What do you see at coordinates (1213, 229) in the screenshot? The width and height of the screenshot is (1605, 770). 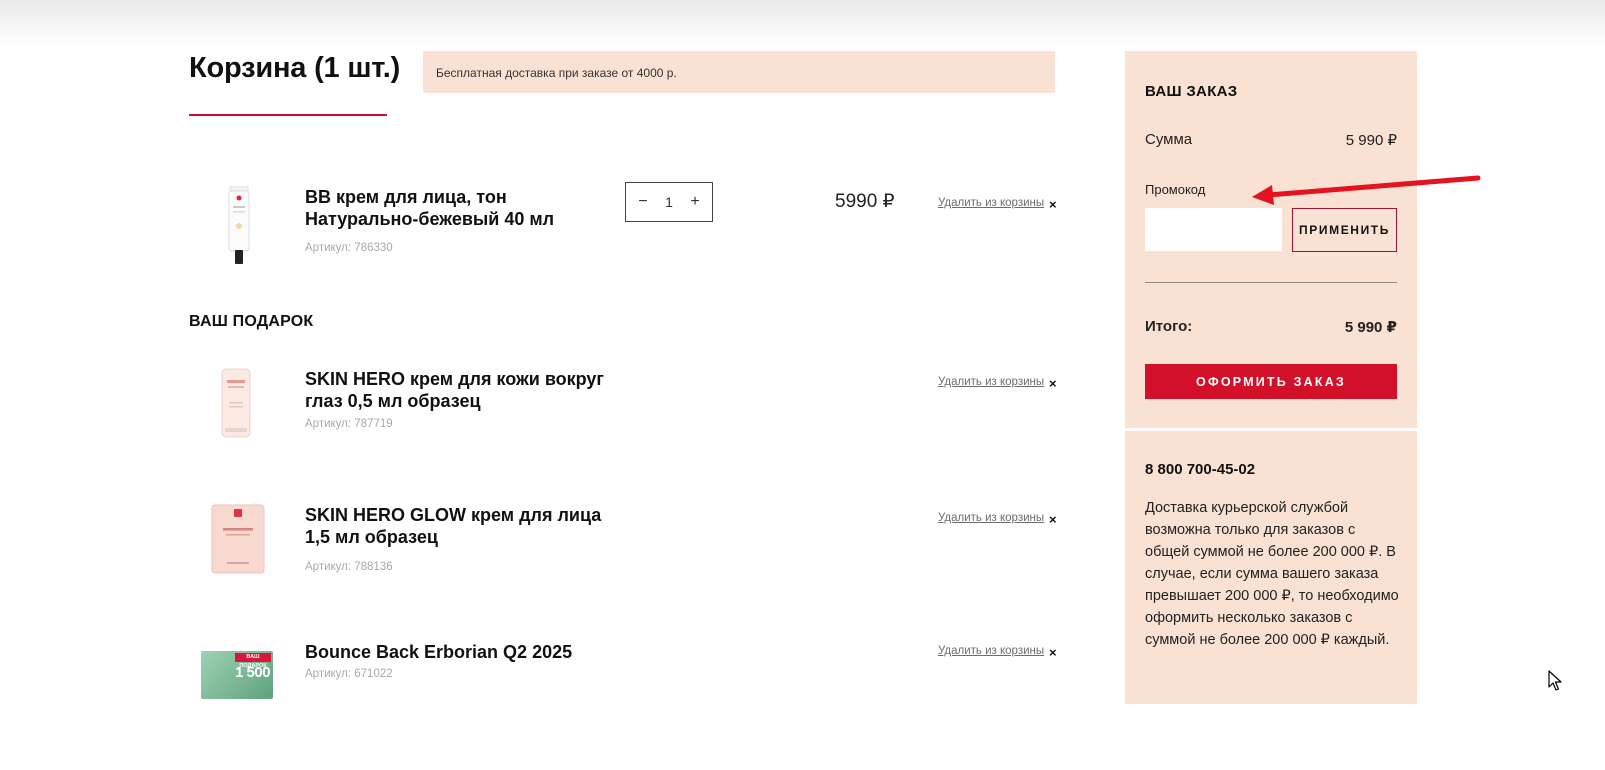 I see `promo-code-input` at bounding box center [1213, 229].